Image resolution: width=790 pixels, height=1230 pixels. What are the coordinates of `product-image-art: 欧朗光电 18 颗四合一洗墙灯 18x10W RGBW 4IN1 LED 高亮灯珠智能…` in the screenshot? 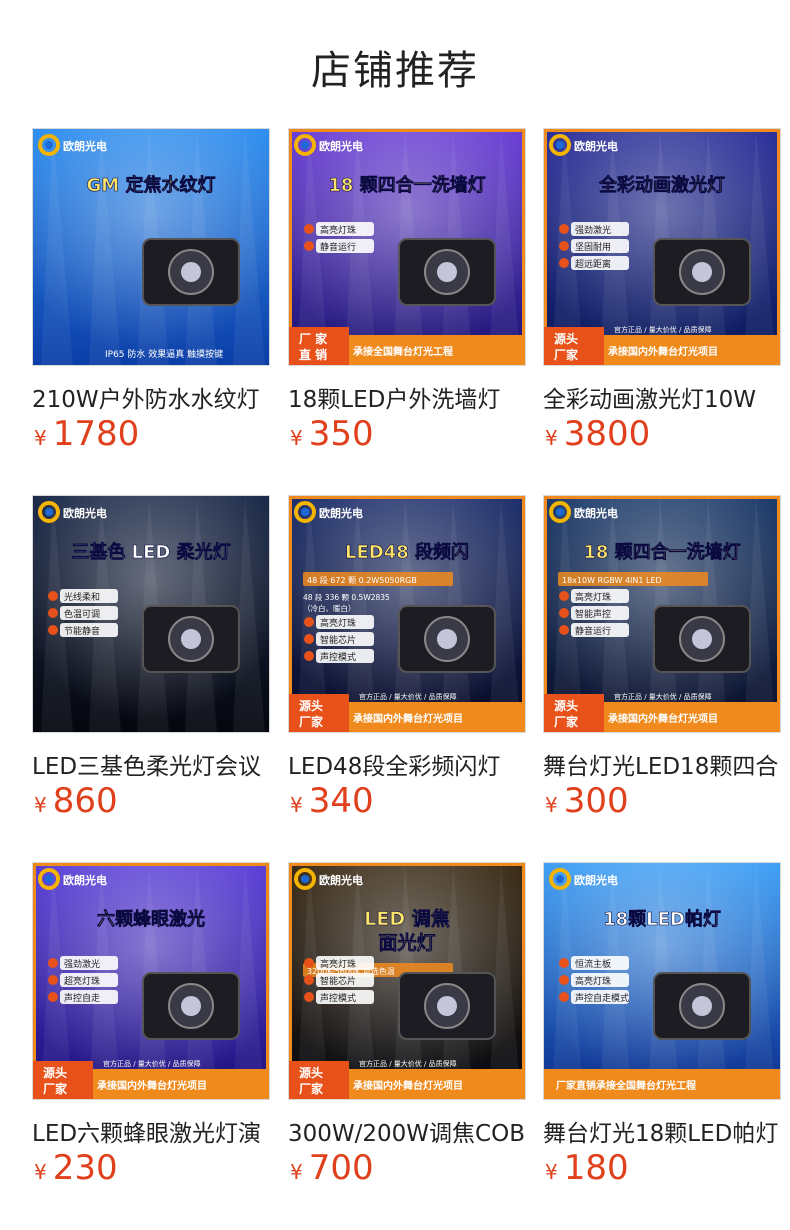 It's located at (662, 614).